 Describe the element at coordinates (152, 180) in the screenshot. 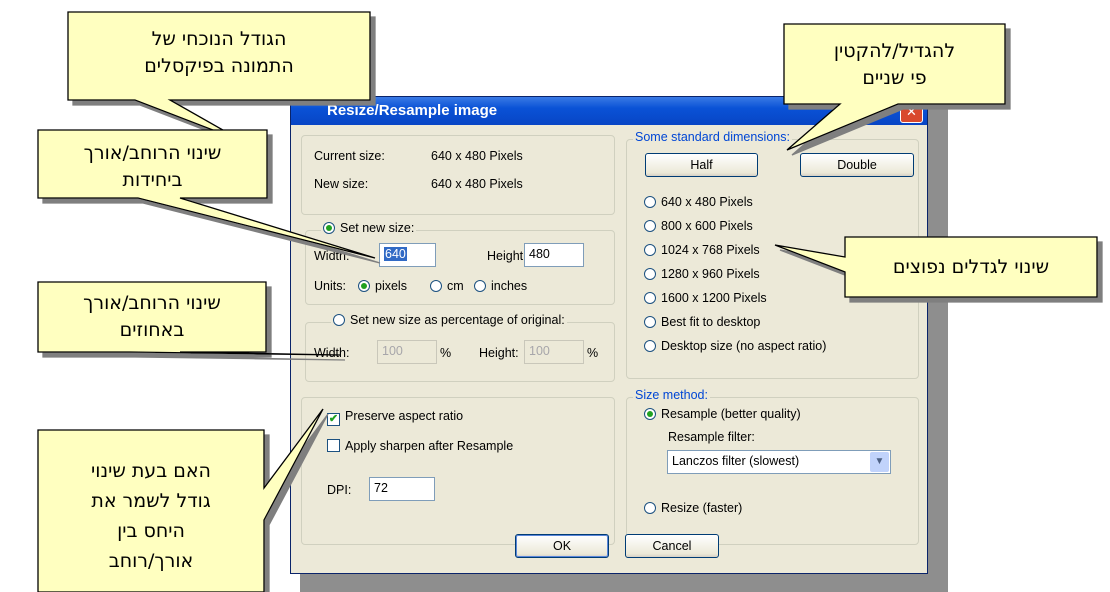

I see `callout-line: ביחידות` at that location.